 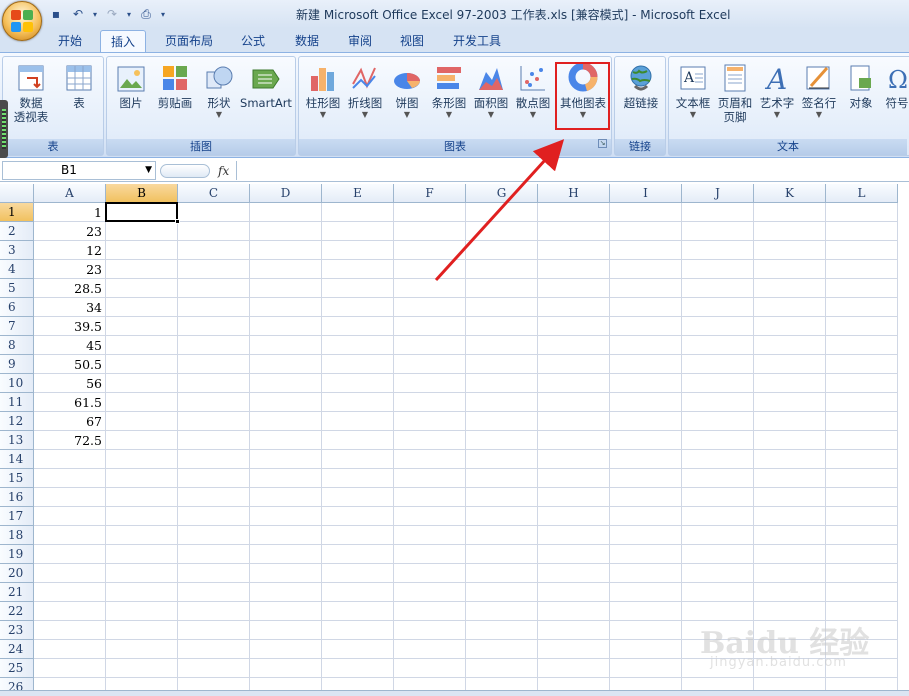 I want to click on cell-h15, so click(x=574, y=478).